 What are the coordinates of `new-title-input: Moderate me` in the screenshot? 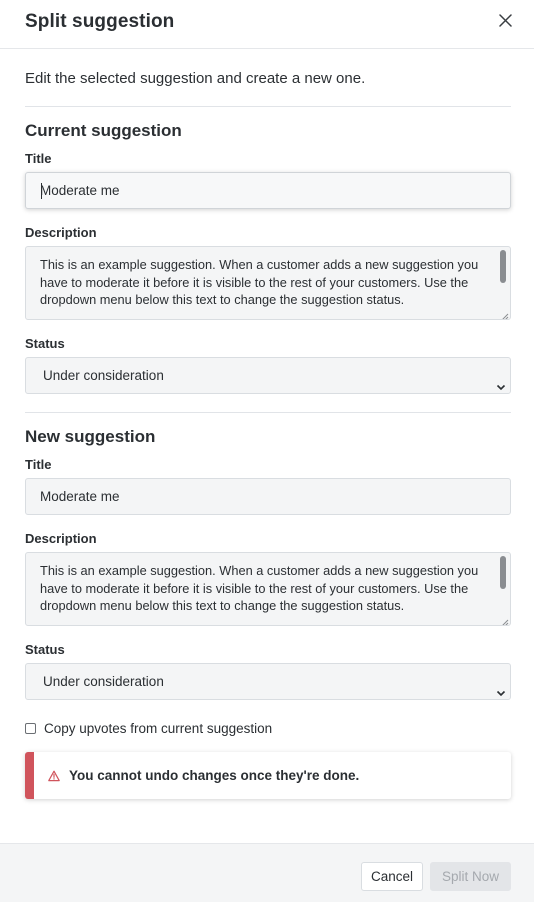 It's located at (268, 496).